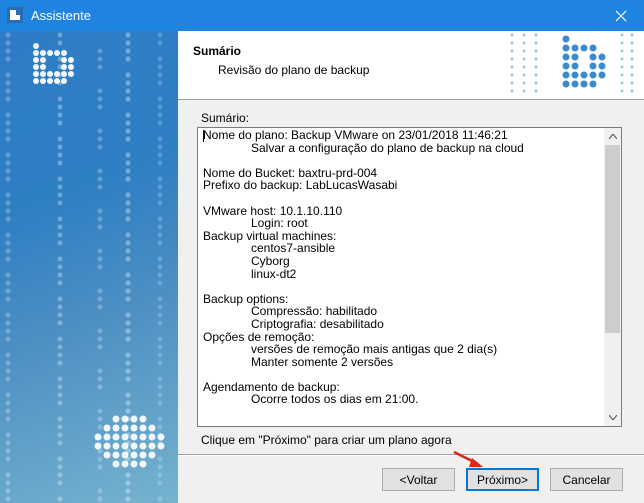 Image resolution: width=644 pixels, height=503 pixels. Describe the element at coordinates (294, 70) in the screenshot. I see `page-subtitle: Revisão do plano de backup` at that location.